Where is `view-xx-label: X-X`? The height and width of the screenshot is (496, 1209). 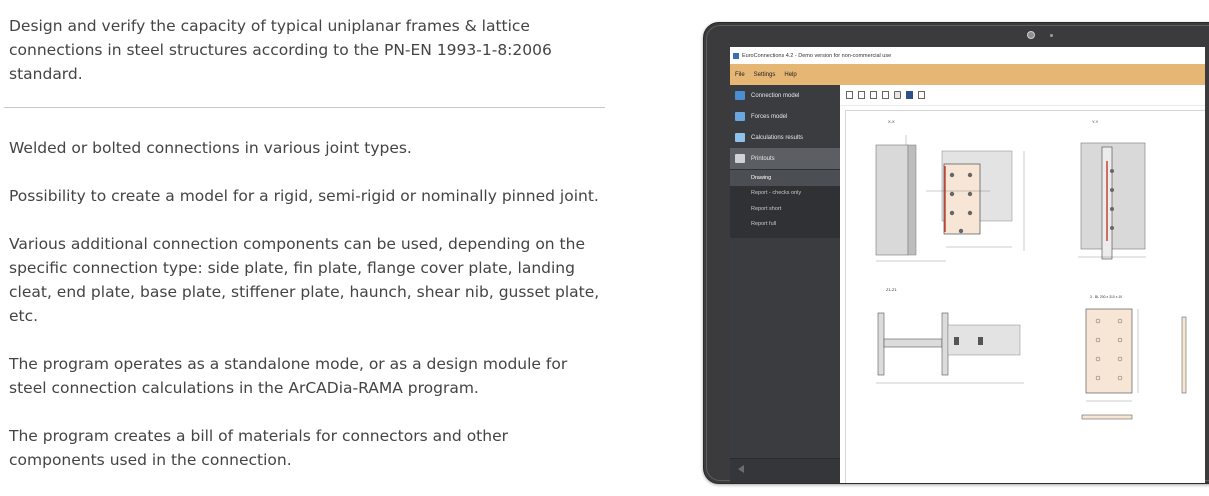
view-xx-label: X-X is located at coordinates (891, 121).